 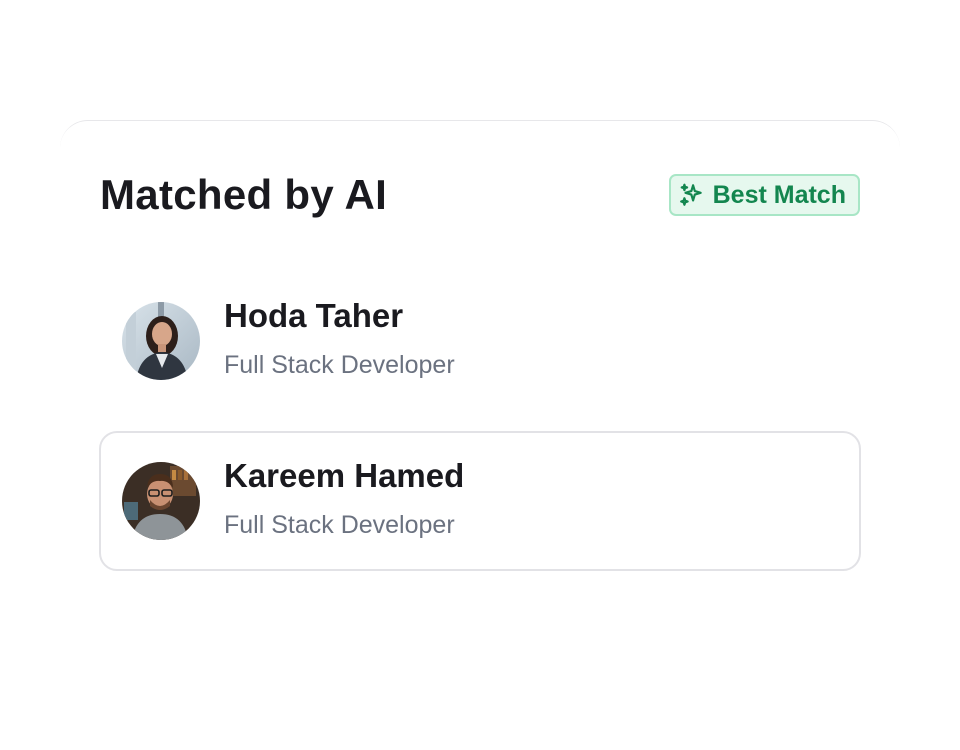 I want to click on best-match-badge: Best Match, so click(x=764, y=195).